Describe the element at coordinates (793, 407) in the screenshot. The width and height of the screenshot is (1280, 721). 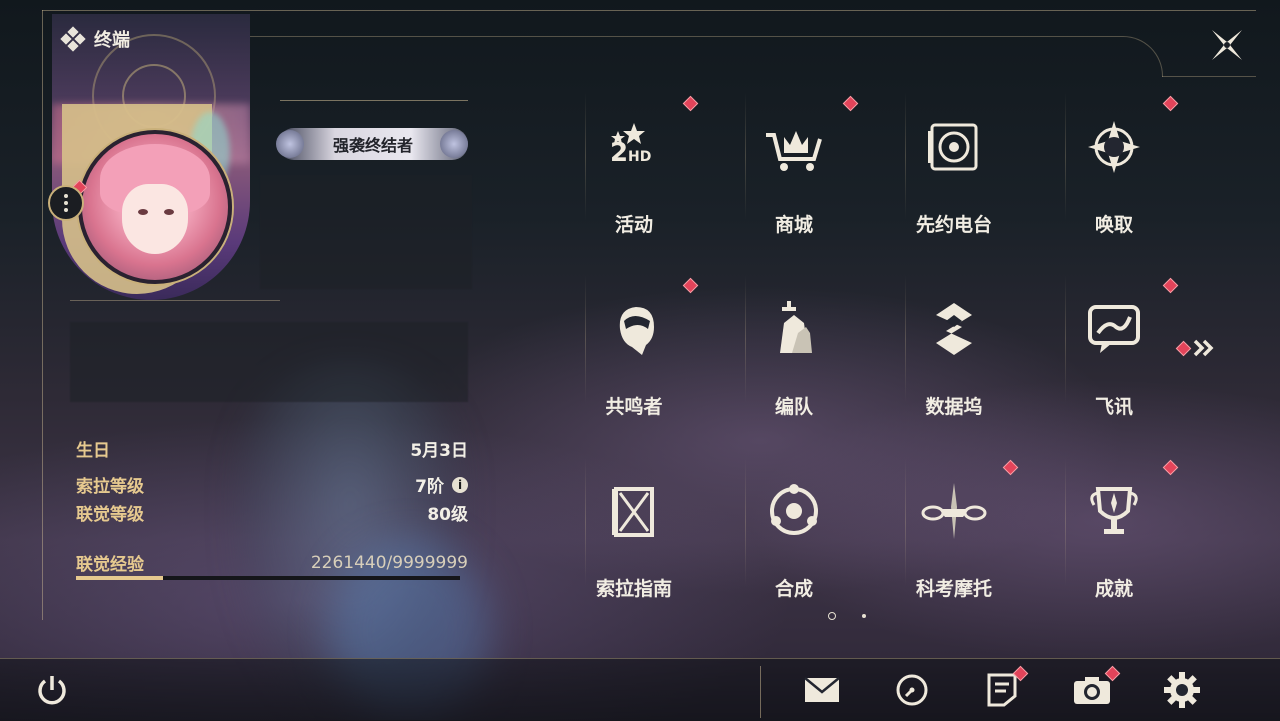
I see `menu-item-label: 编队` at that location.